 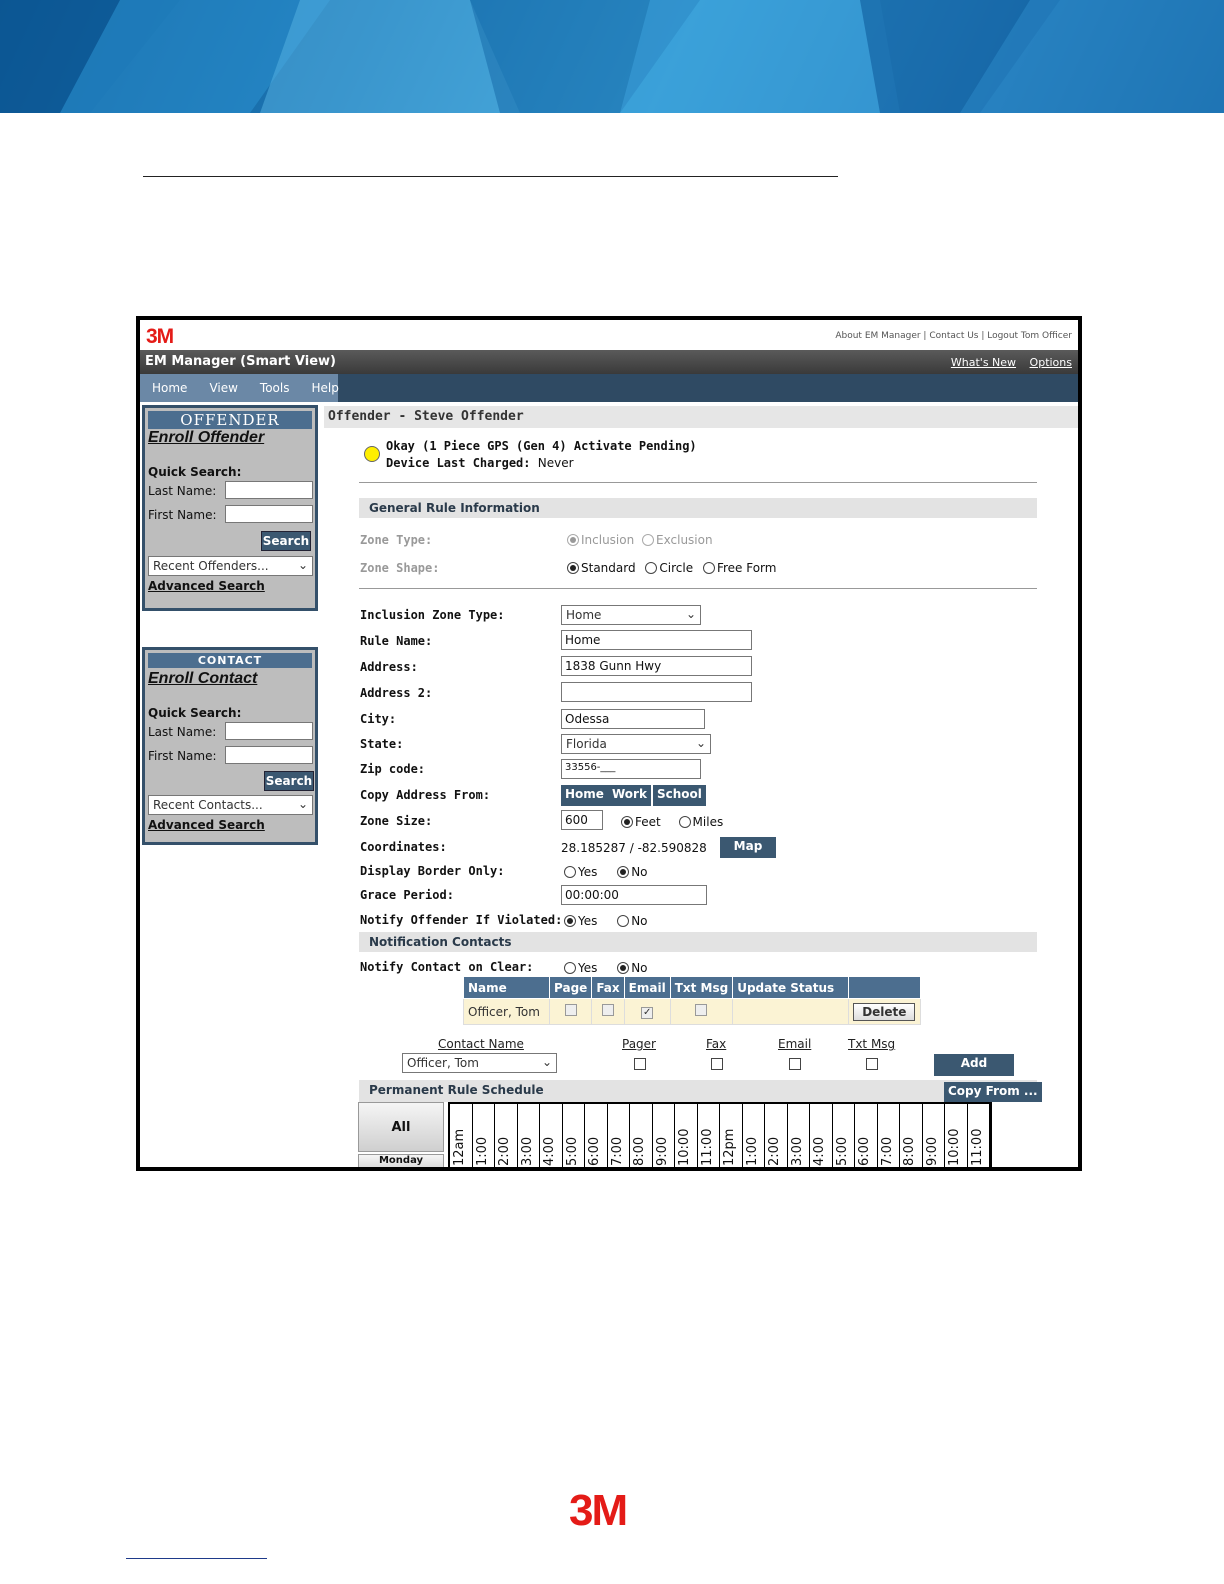 What do you see at coordinates (269, 755) in the screenshot?
I see `contact-first-name-input` at bounding box center [269, 755].